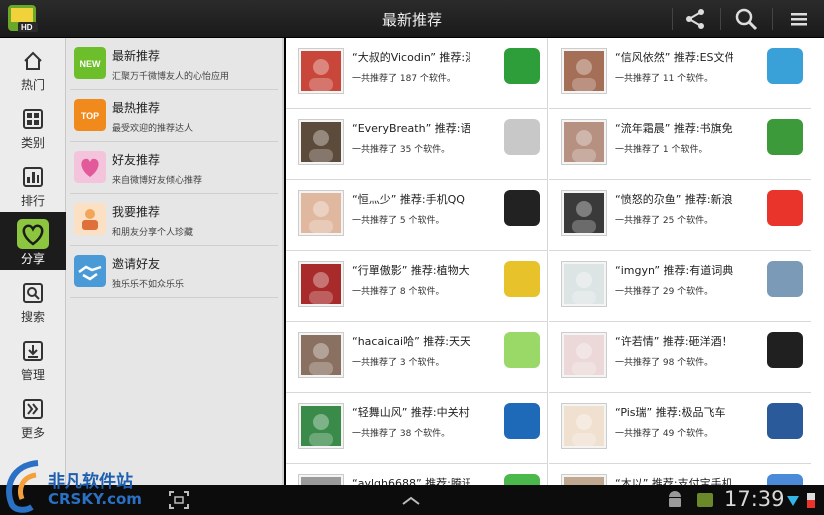 The height and width of the screenshot is (515, 824). What do you see at coordinates (148, 285) in the screenshot?
I see `menu-subtitle: 独乐乐不如众乐乐` at bounding box center [148, 285].